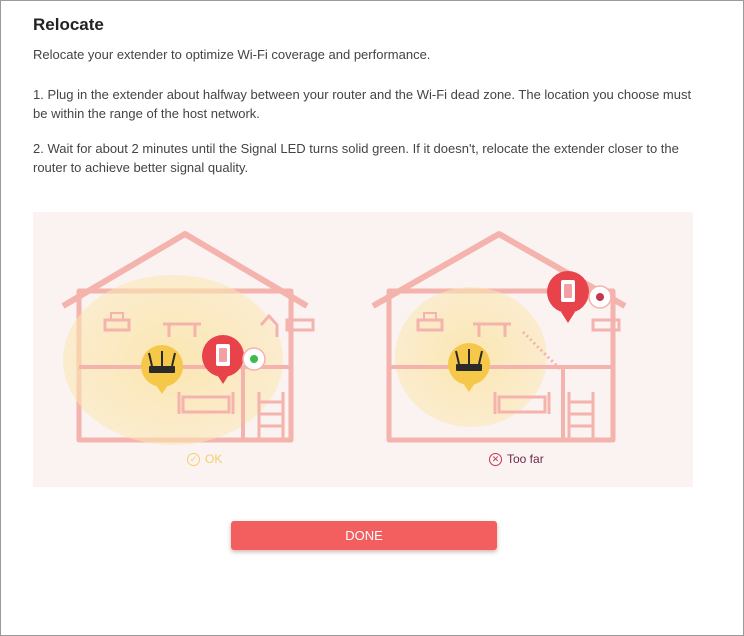 This screenshot has height=636, width=744. Describe the element at coordinates (214, 459) in the screenshot. I see `status-ok-label: OK` at that location.